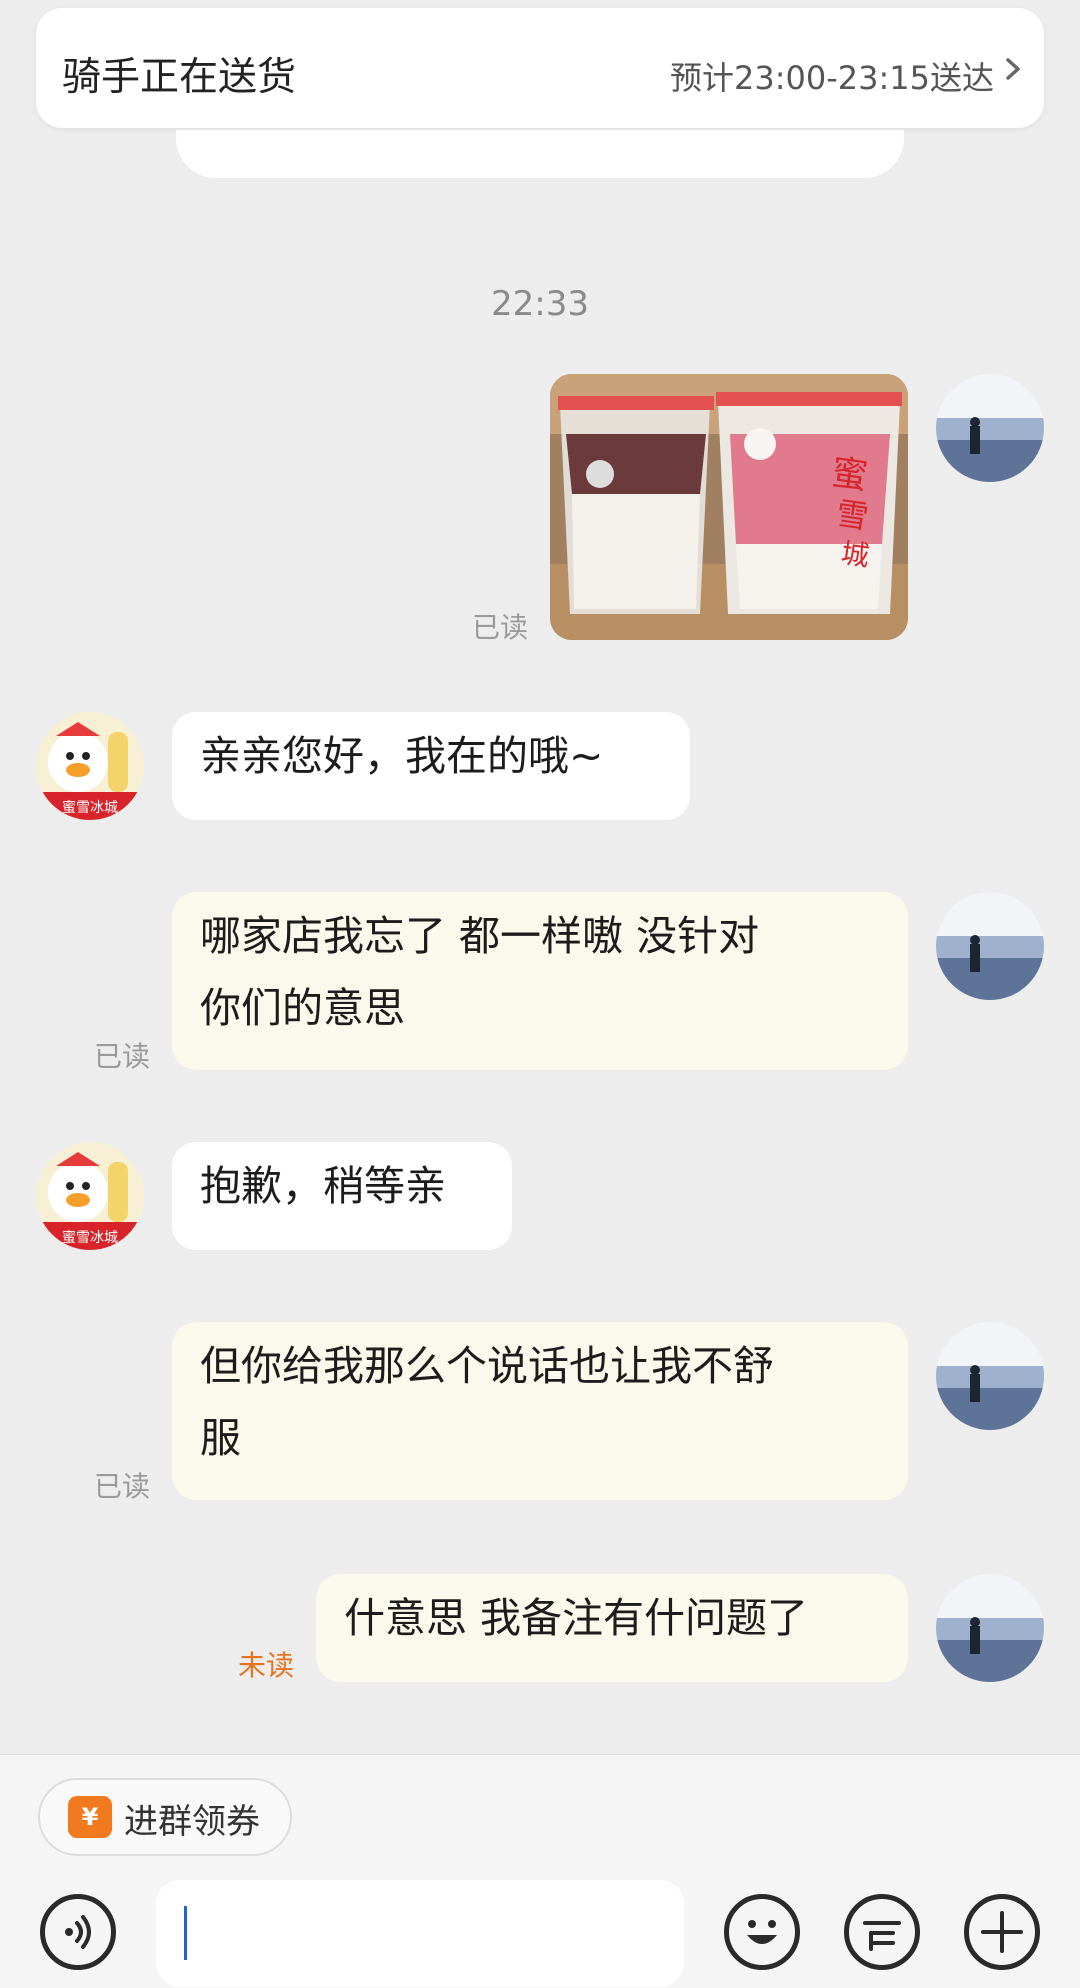 The height and width of the screenshot is (1988, 1080). I want to click on previous-message-peek, so click(540, 154).